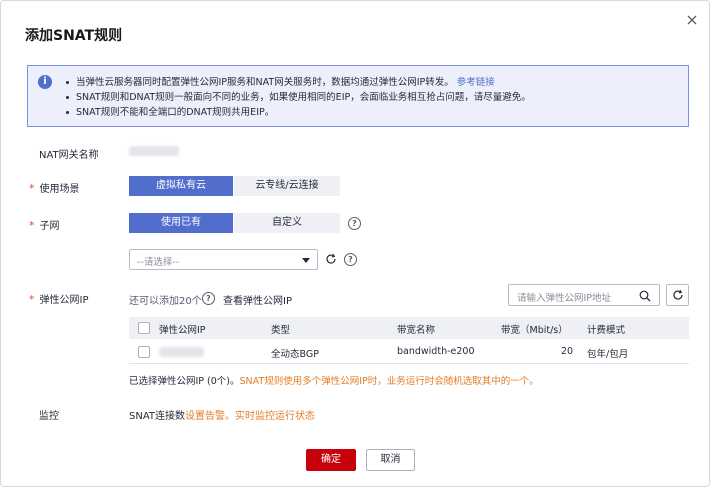 This screenshot has height=487, width=710. What do you see at coordinates (45, 82) in the screenshot?
I see `info-icon: i` at bounding box center [45, 82].